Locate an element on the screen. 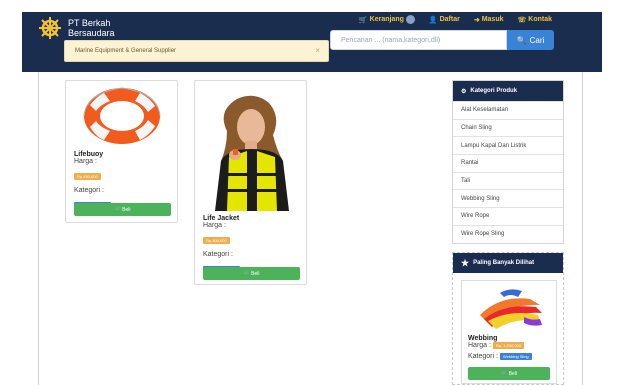  nav-register: 👤 Daftar is located at coordinates (444, 20).